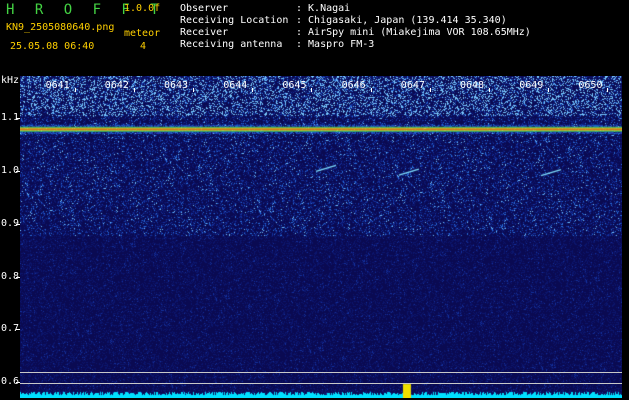 This screenshot has width=629, height=400. What do you see at coordinates (323, 8) in the screenshot?
I see `info-value-observer: : K.Nagai` at bounding box center [323, 8].